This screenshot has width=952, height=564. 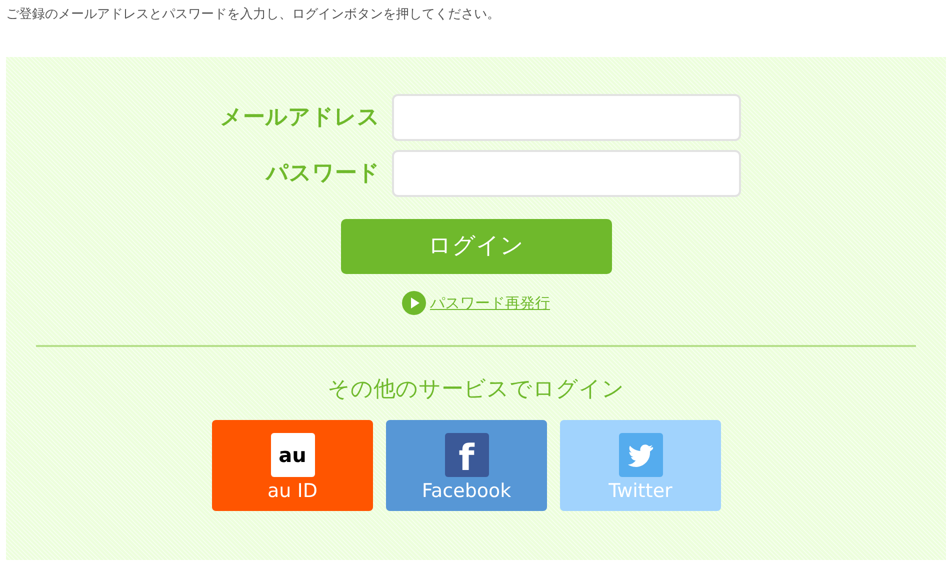 What do you see at coordinates (253, 15) in the screenshot?
I see `instruction-text: ご登録のメールアドレスとパスワードを入力し、ログインボタンを押してください。` at bounding box center [253, 15].